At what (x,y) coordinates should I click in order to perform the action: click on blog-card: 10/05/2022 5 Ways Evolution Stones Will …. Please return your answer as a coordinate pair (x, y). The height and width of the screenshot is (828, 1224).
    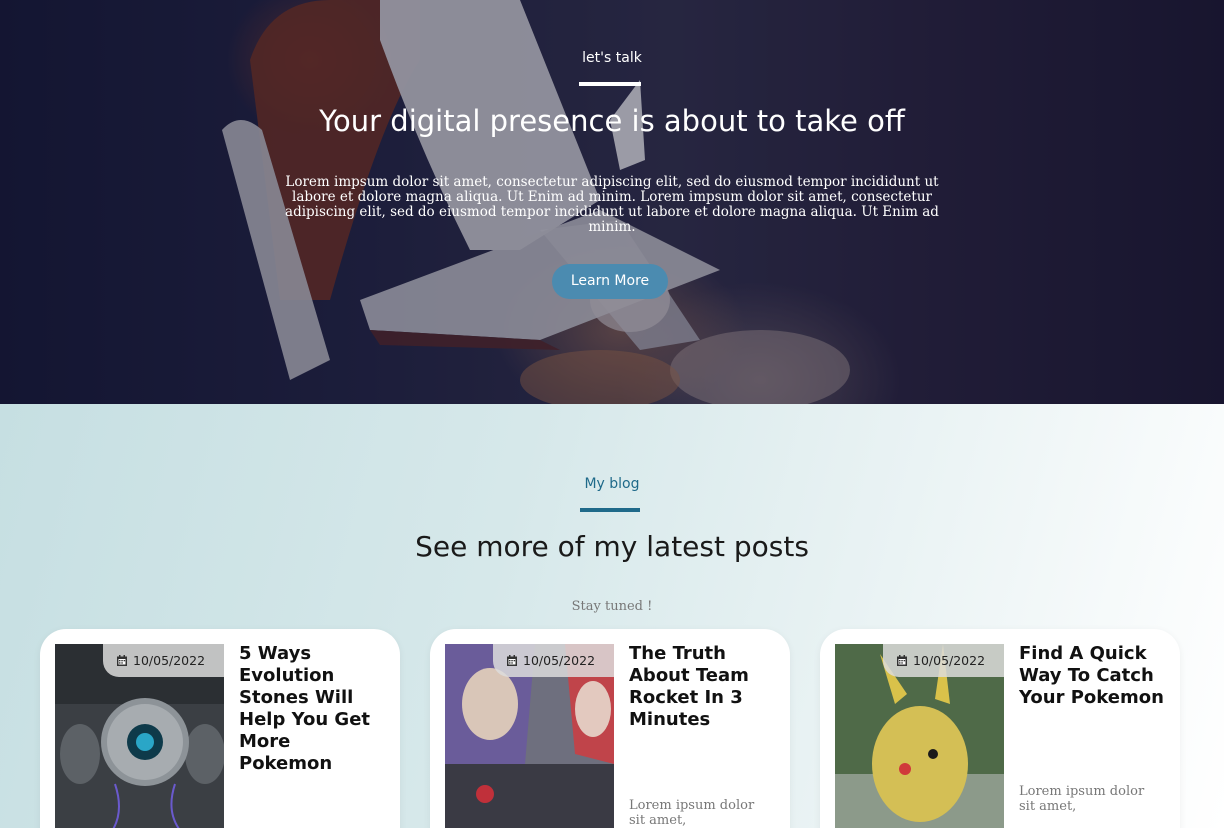
    Looking at the image, I should click on (220, 728).